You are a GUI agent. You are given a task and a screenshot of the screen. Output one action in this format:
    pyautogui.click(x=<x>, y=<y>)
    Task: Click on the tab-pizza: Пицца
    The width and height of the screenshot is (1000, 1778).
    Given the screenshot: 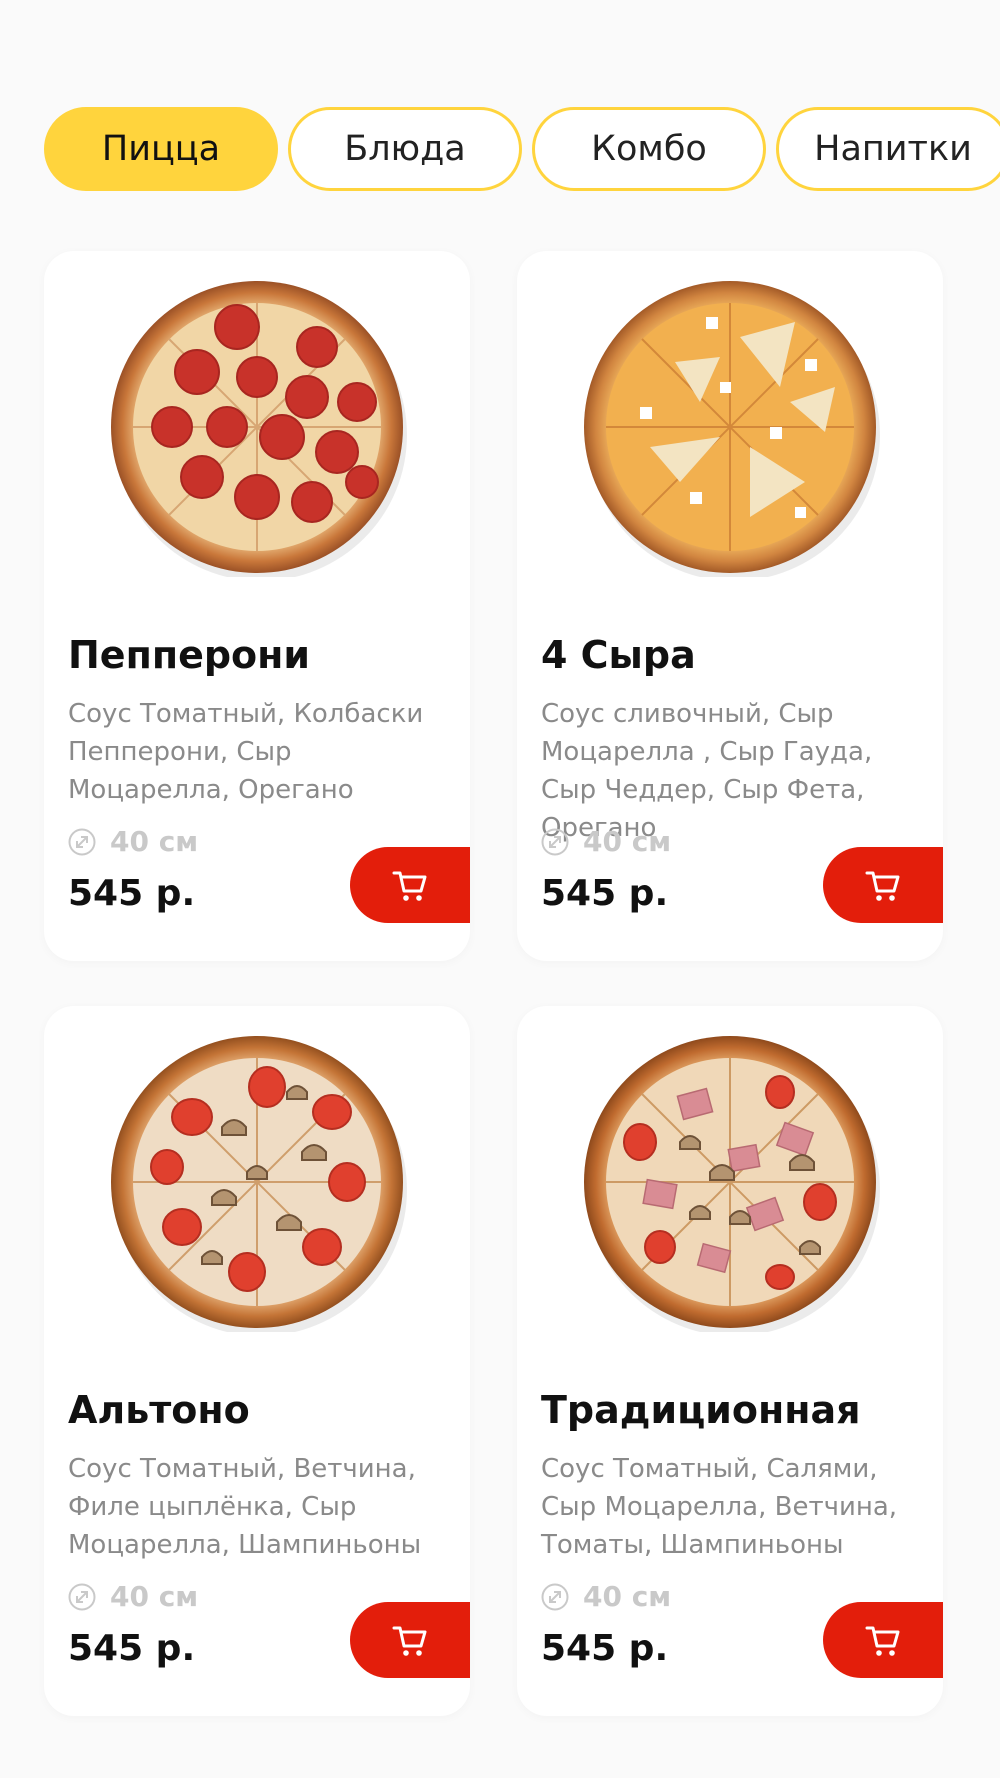 What is the action you would take?
    pyautogui.click(x=161, y=149)
    